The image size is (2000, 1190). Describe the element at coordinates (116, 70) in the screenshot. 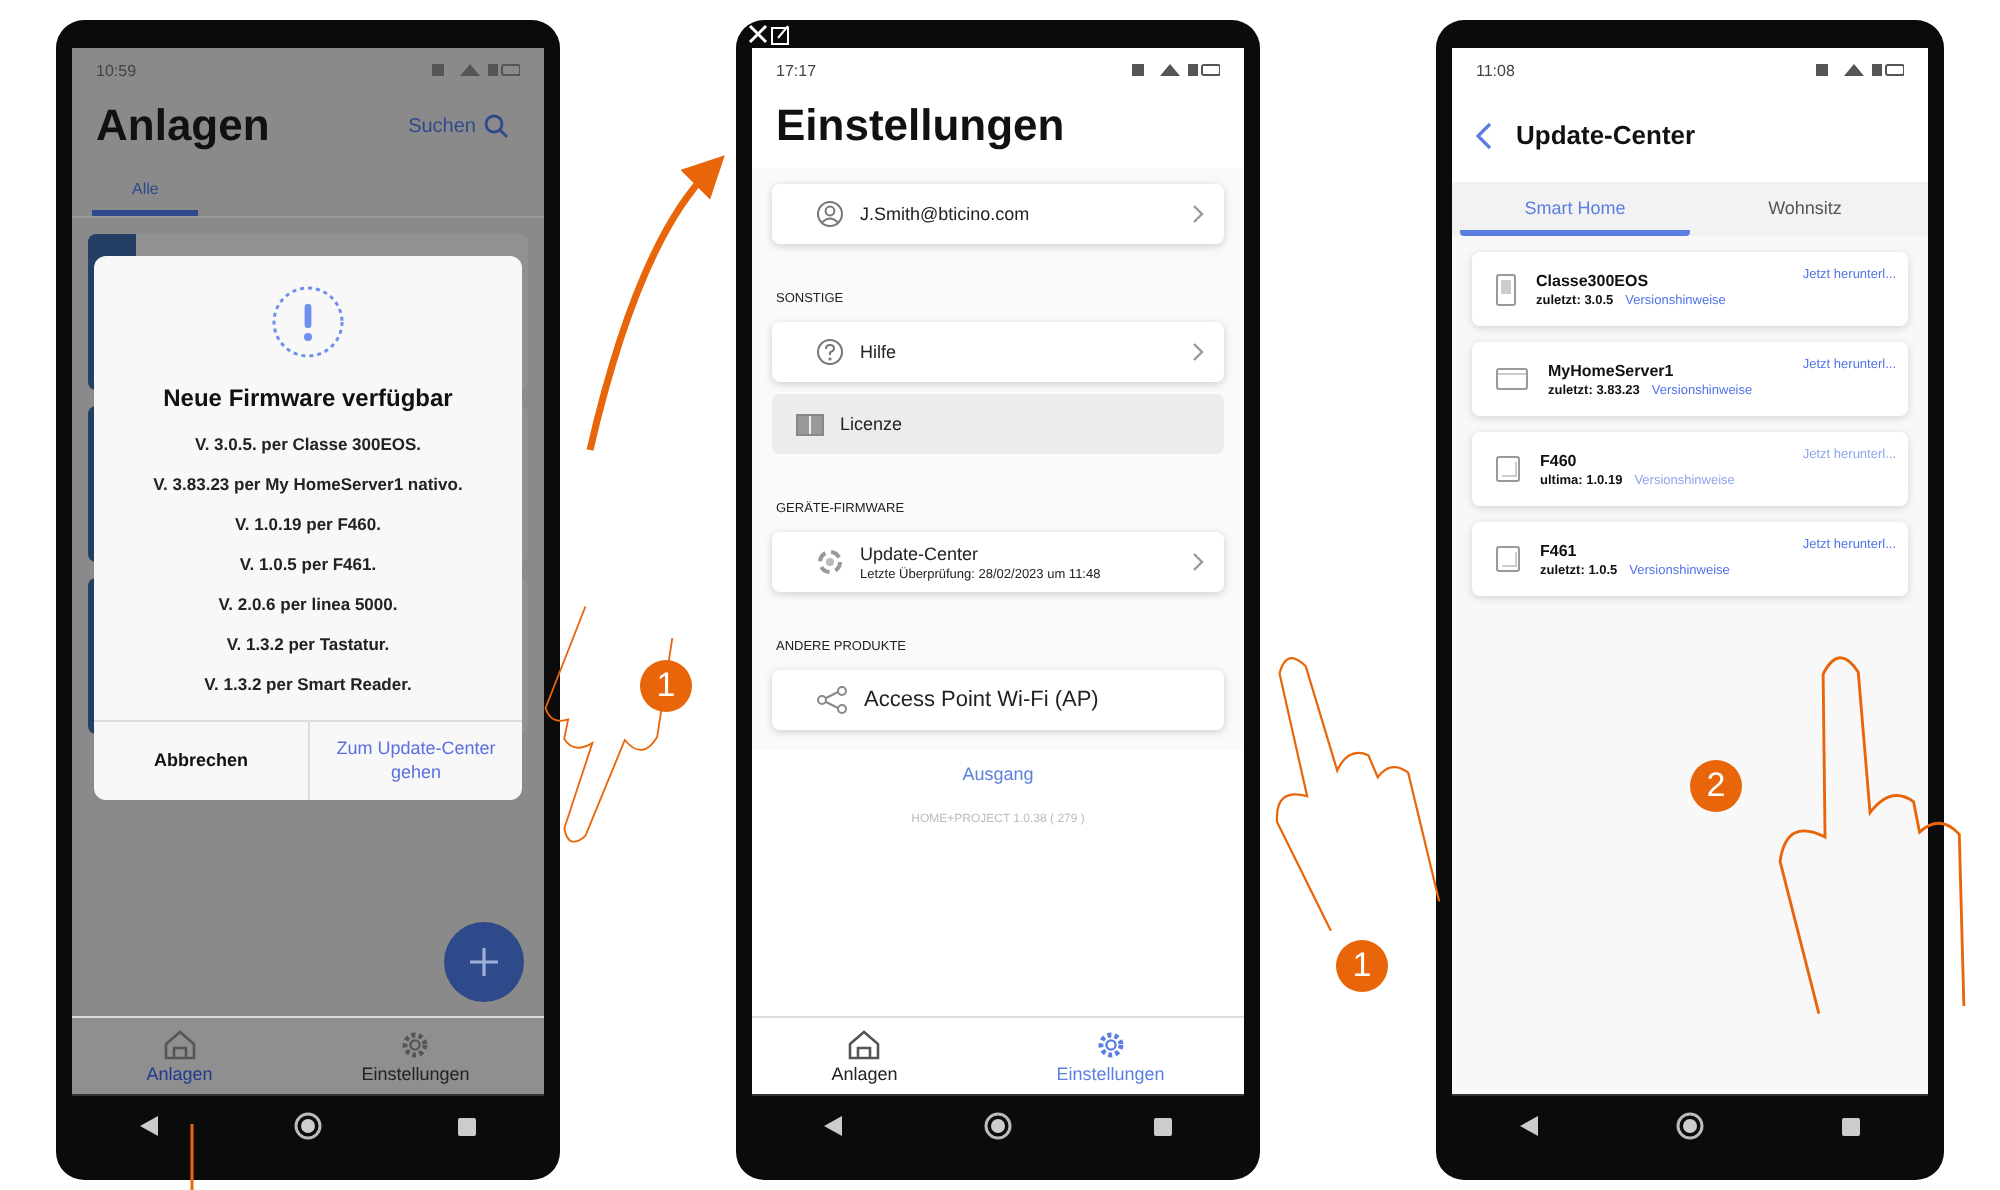

I see `status-time: 10:59` at that location.